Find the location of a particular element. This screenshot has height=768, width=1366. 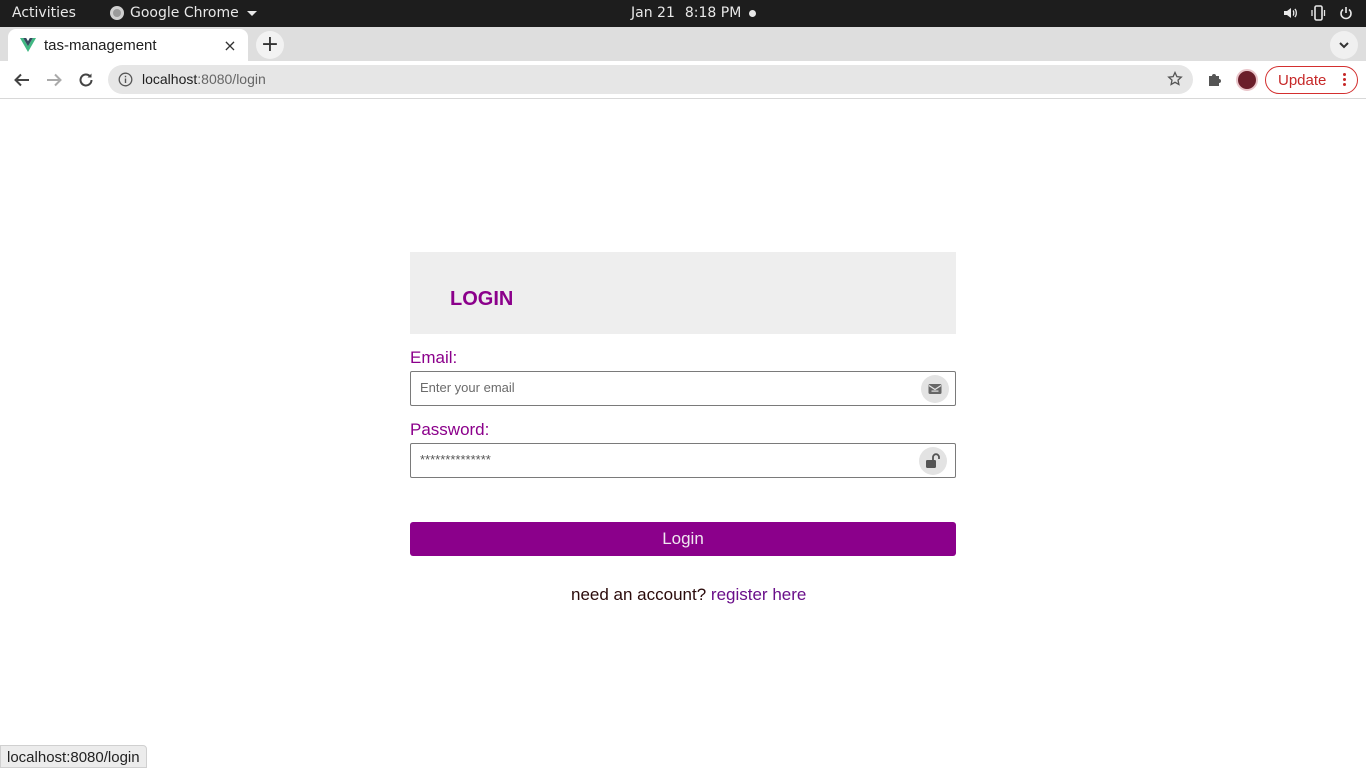

back-button is located at coordinates (22, 80).